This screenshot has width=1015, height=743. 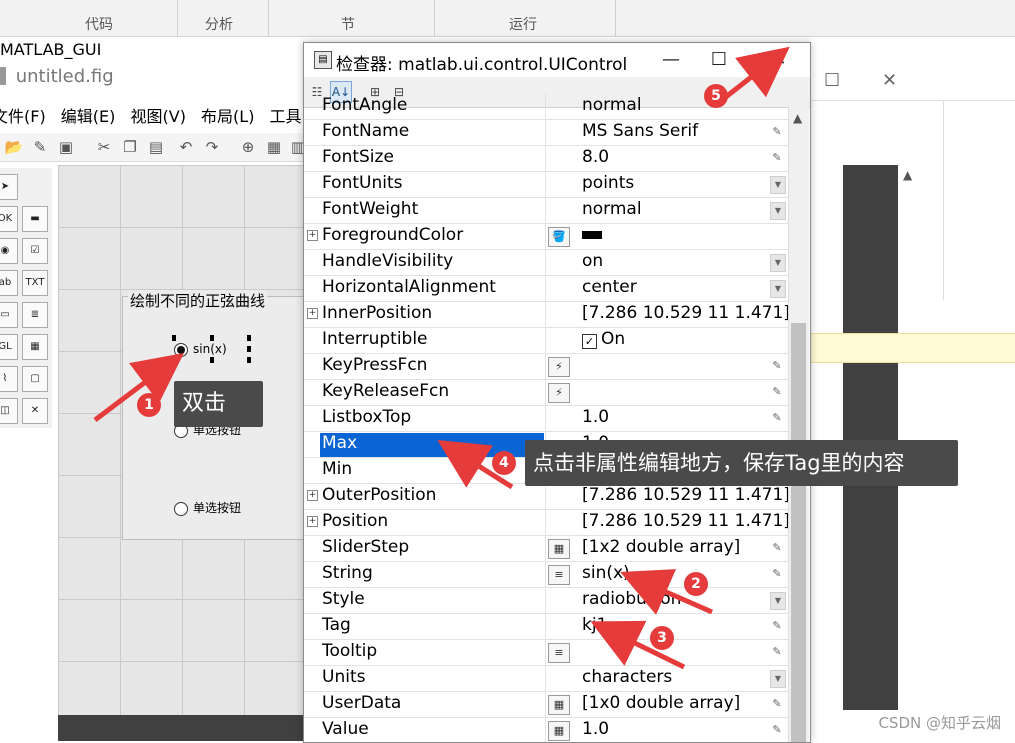 I want to click on step-badge-5: 5, so click(x=716, y=96).